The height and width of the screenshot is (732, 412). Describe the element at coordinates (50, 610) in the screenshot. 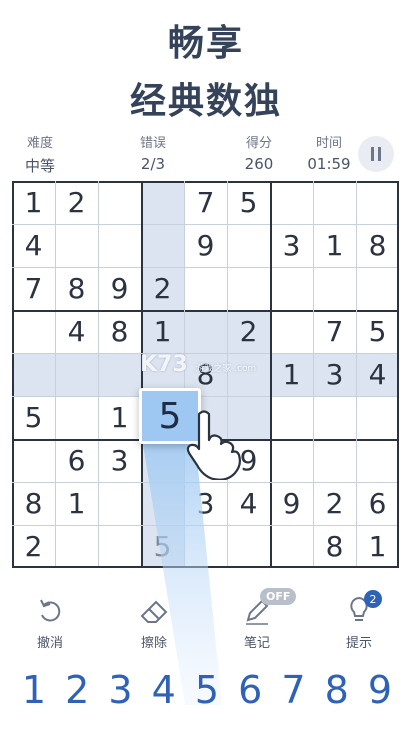

I see `undo-icon` at that location.